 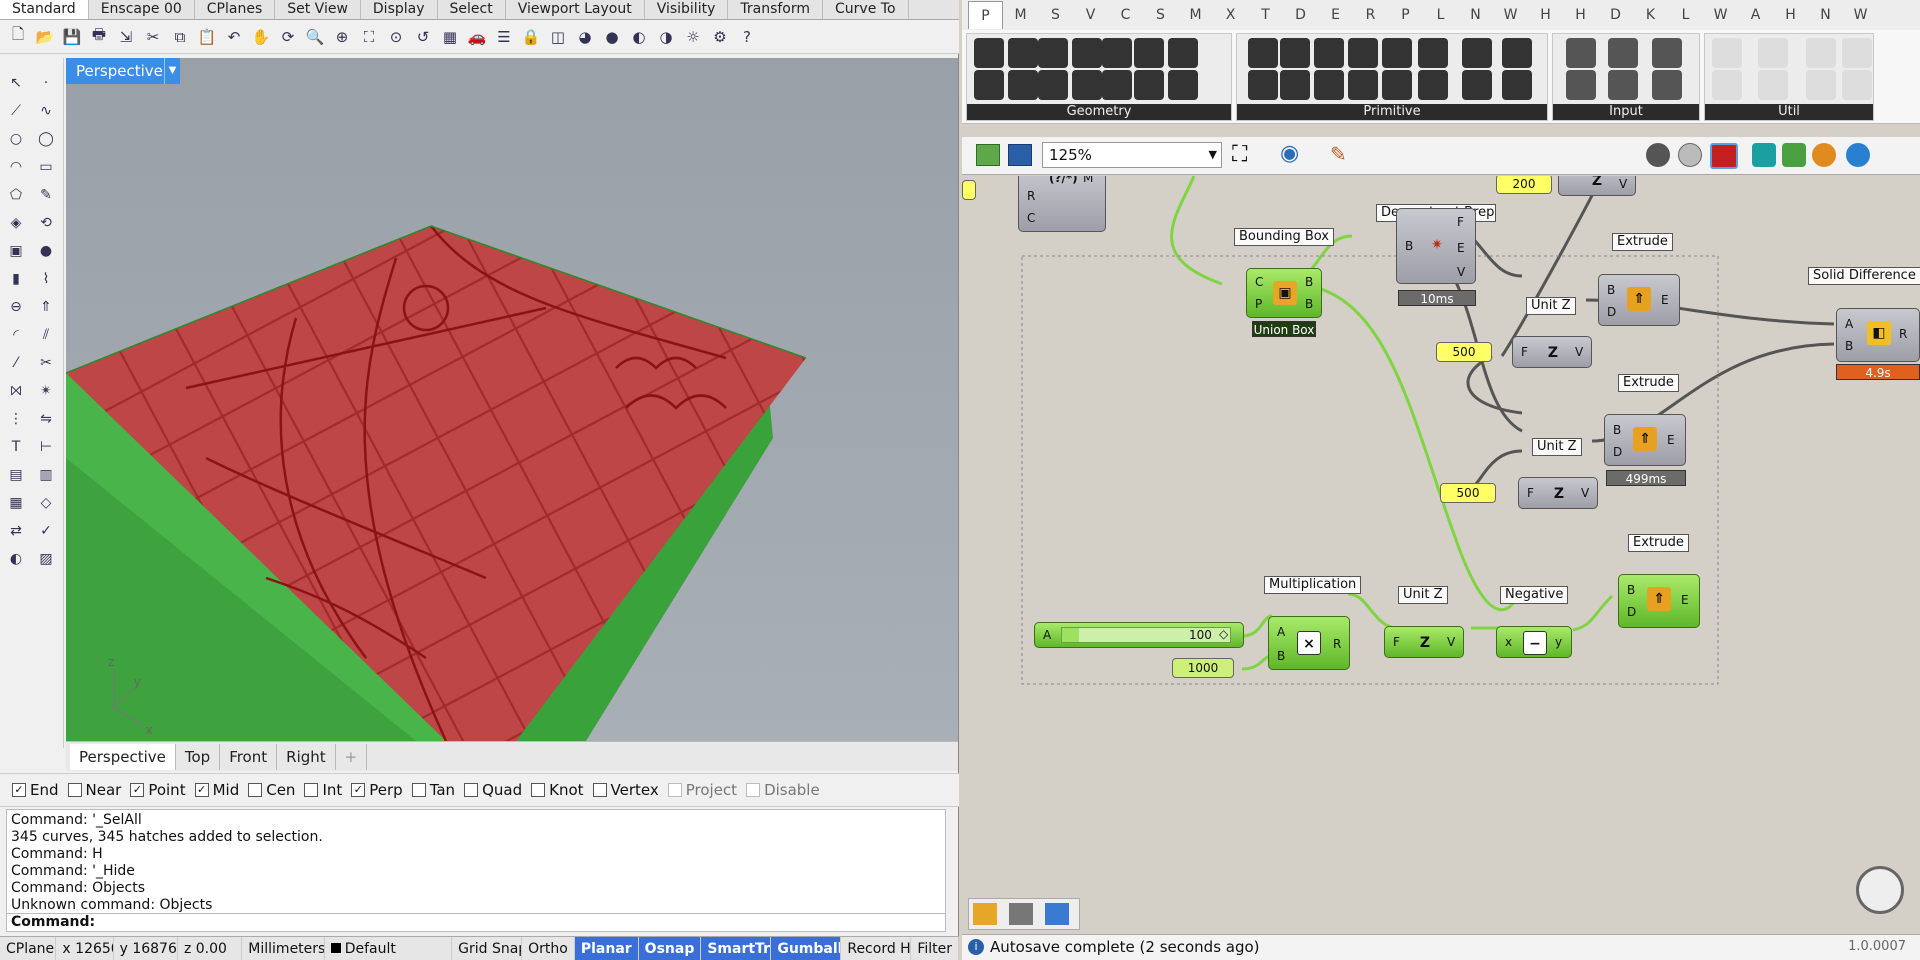 I want to click on viewport-title: Perspective, so click(x=119, y=71).